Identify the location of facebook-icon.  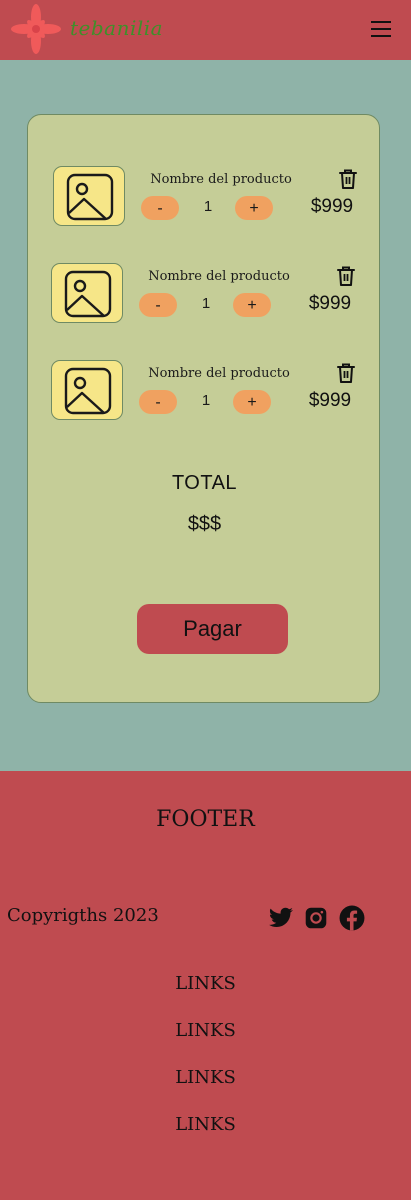
(352, 918).